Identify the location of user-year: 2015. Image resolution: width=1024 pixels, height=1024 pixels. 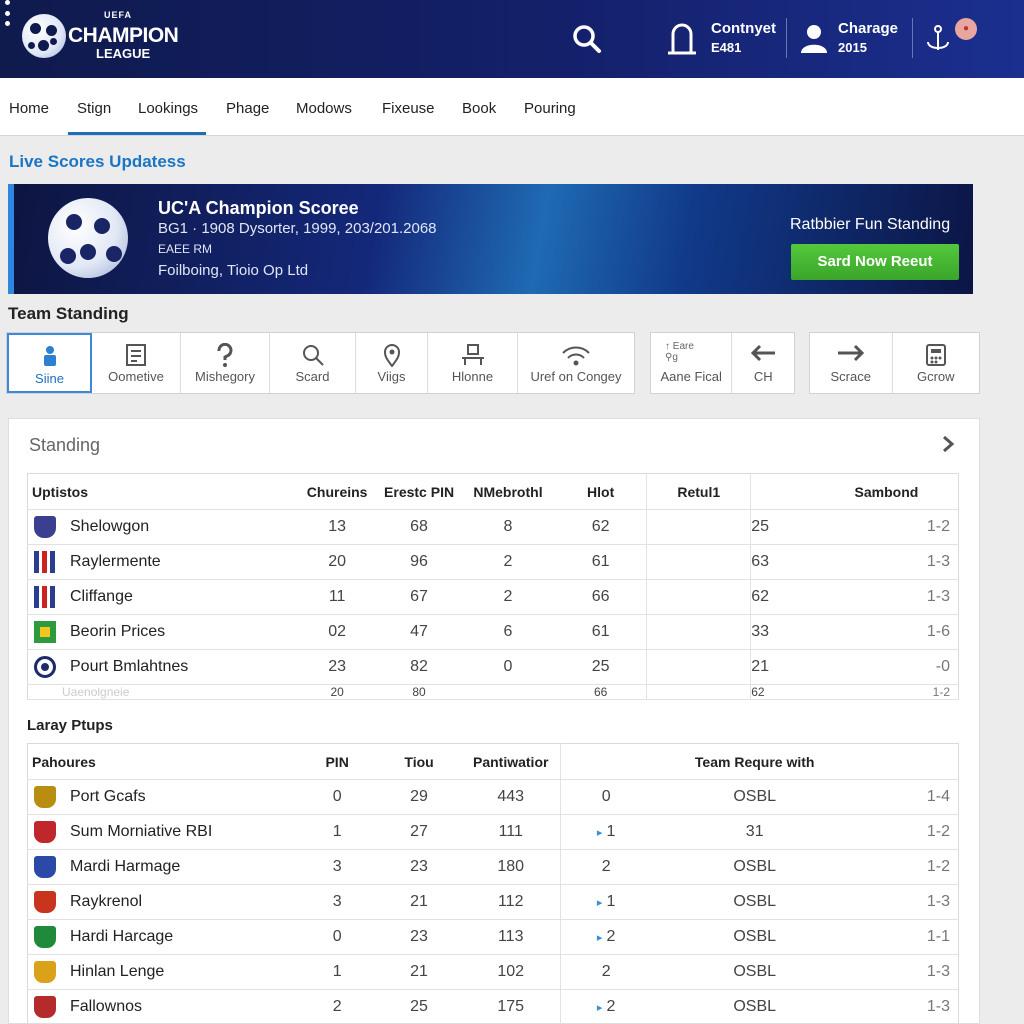
(852, 47).